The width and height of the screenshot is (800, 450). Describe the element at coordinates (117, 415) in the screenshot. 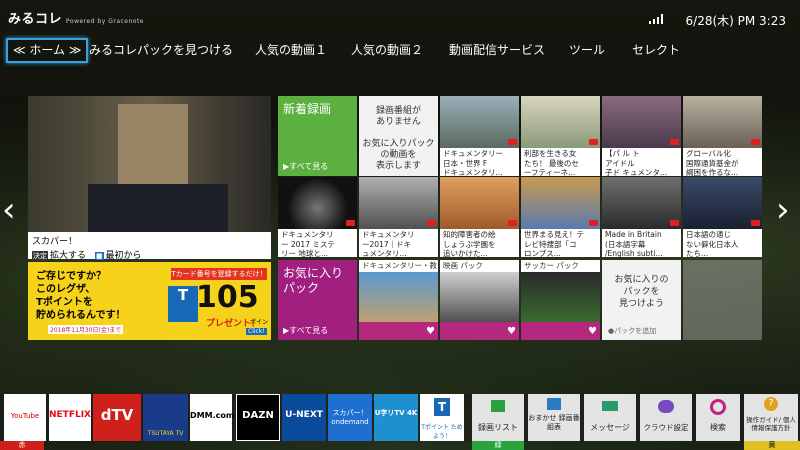

I see `app-label: dTV` at that location.